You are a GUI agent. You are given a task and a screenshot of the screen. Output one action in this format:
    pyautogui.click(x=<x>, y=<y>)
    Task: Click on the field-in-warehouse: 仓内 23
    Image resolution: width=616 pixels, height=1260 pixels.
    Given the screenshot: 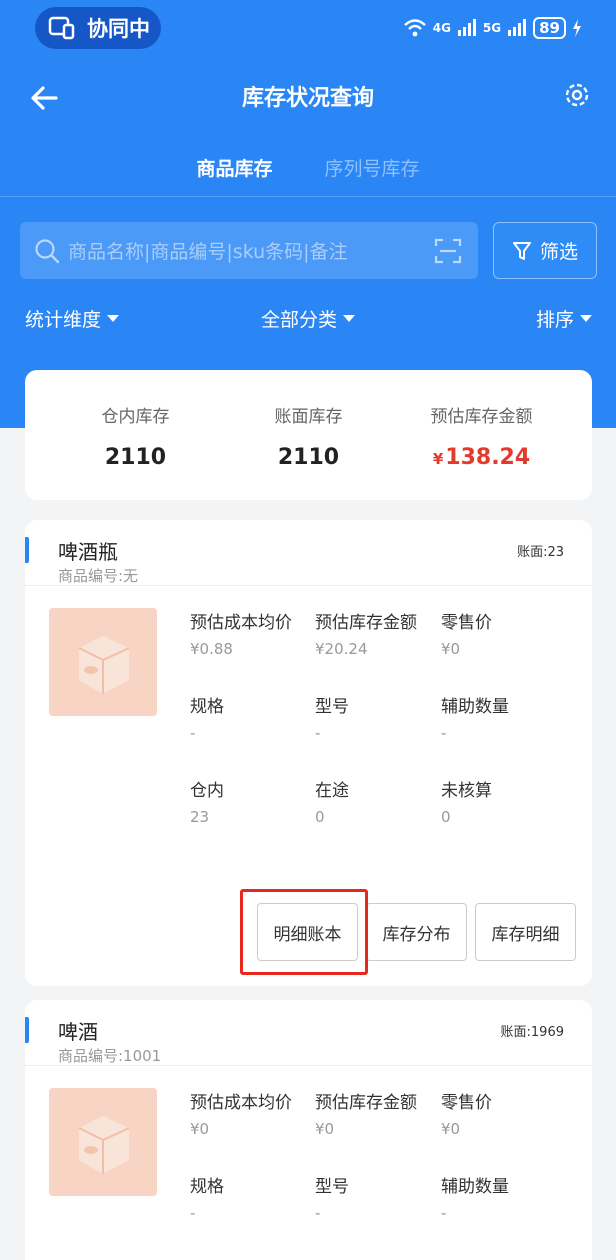 What is the action you would take?
    pyautogui.click(x=255, y=801)
    